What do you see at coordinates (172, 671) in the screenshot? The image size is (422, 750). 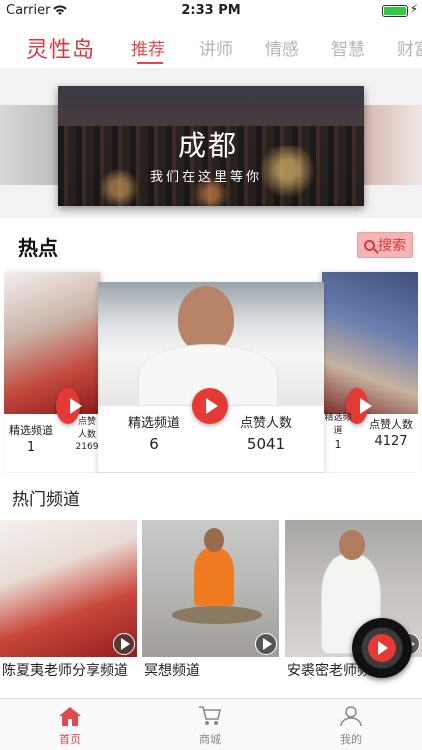 I see `channel-name: 冥想频道` at bounding box center [172, 671].